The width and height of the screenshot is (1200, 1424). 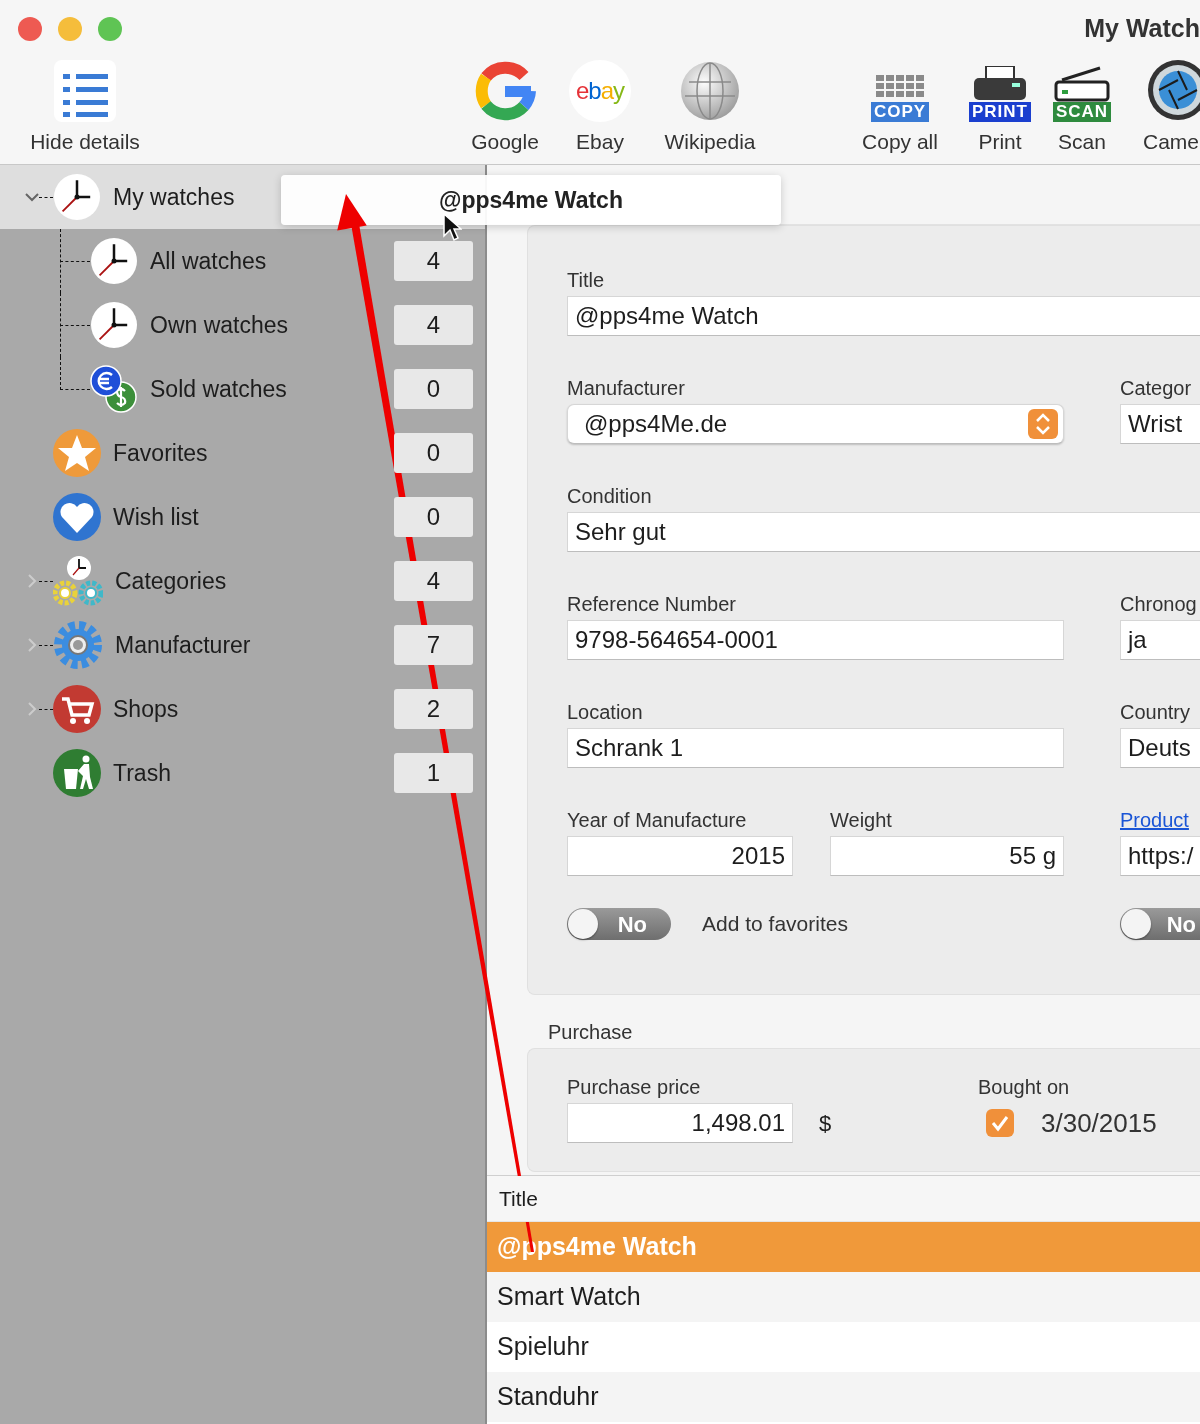 What do you see at coordinates (1099, 1123) in the screenshot?
I see `date-value: 3/30/2015` at bounding box center [1099, 1123].